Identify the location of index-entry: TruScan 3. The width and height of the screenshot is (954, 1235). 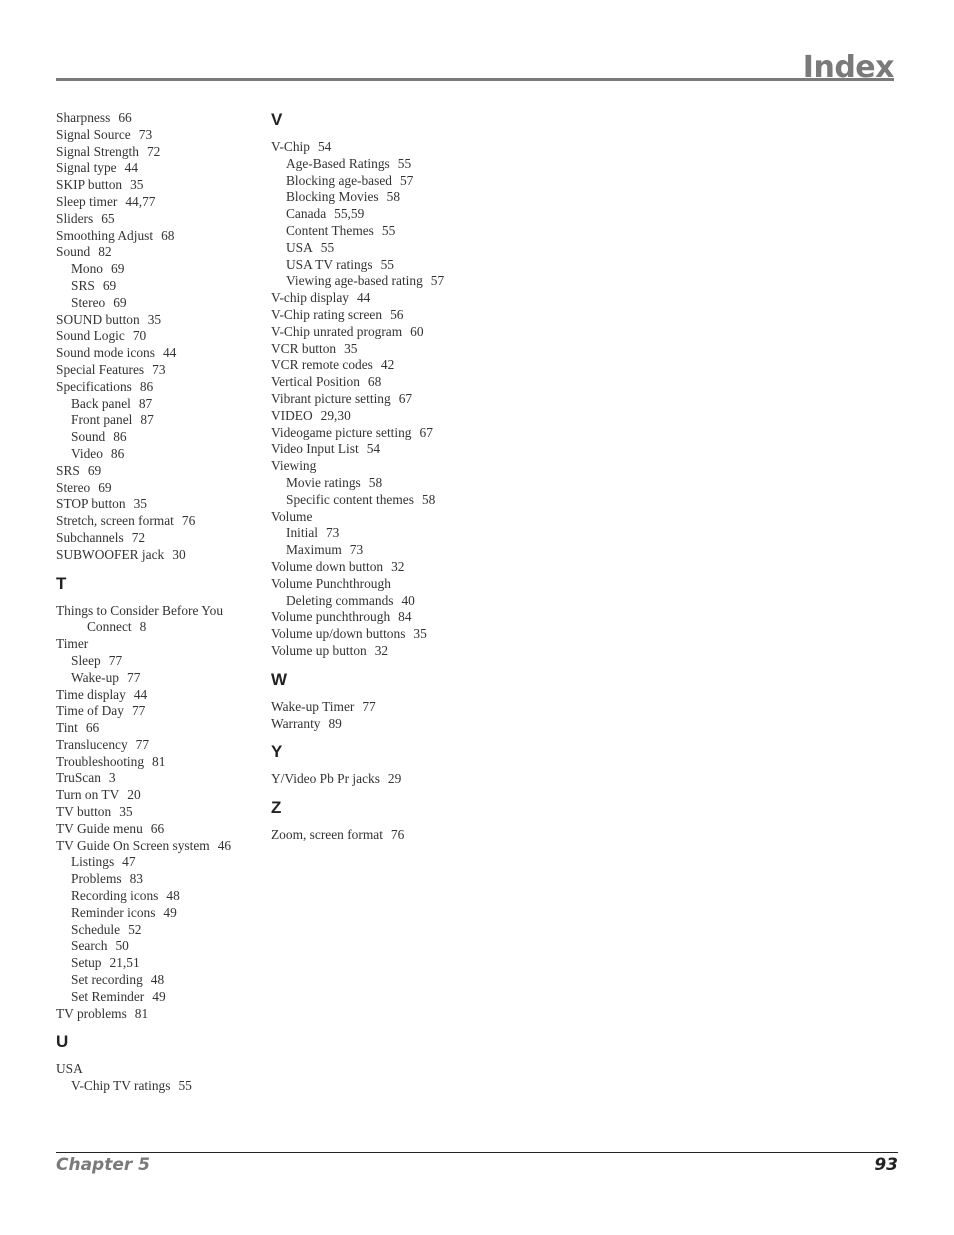
(156, 778).